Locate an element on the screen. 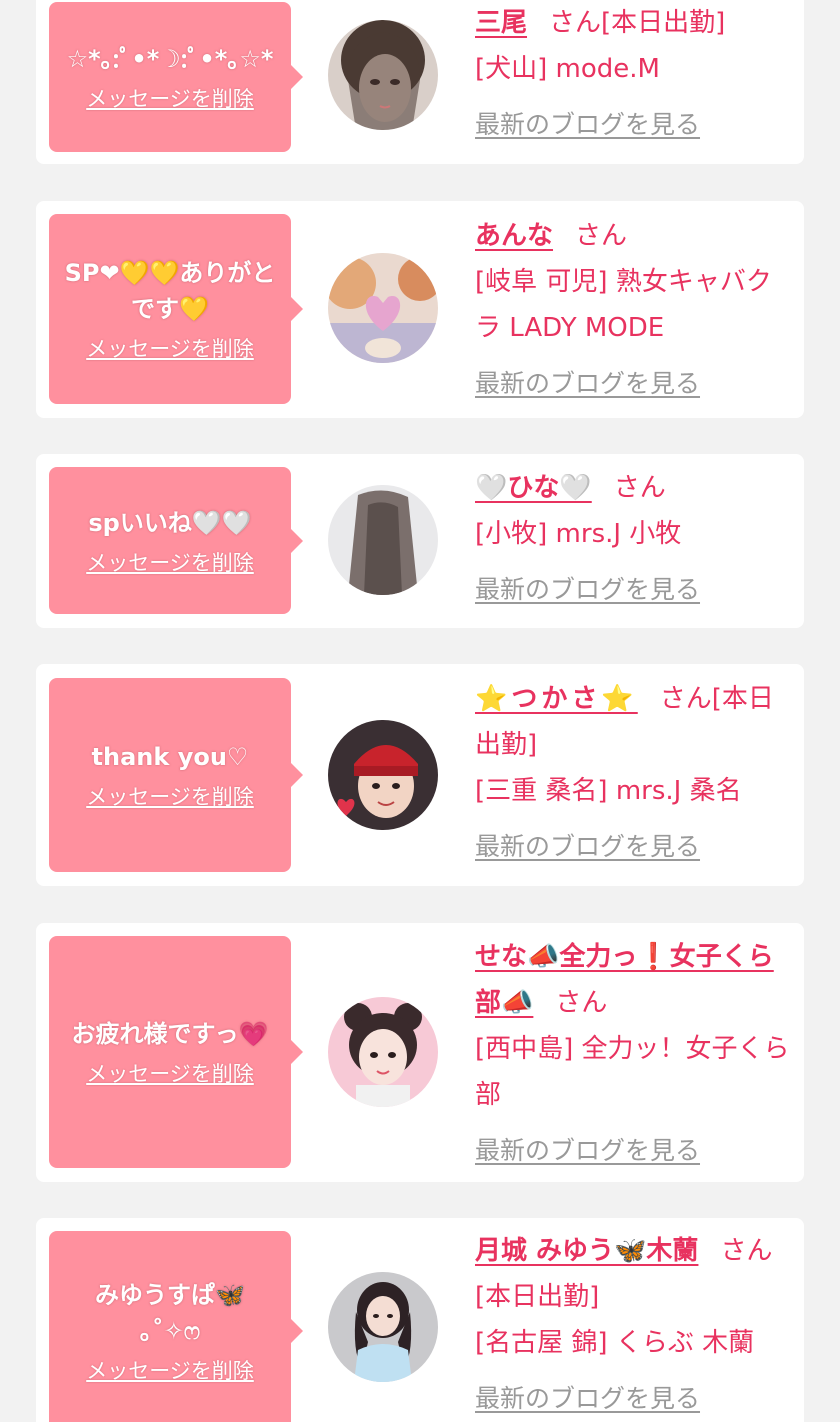 The height and width of the screenshot is (1422, 840). message-text: spいいね🤍🤍 is located at coordinates (170, 522).